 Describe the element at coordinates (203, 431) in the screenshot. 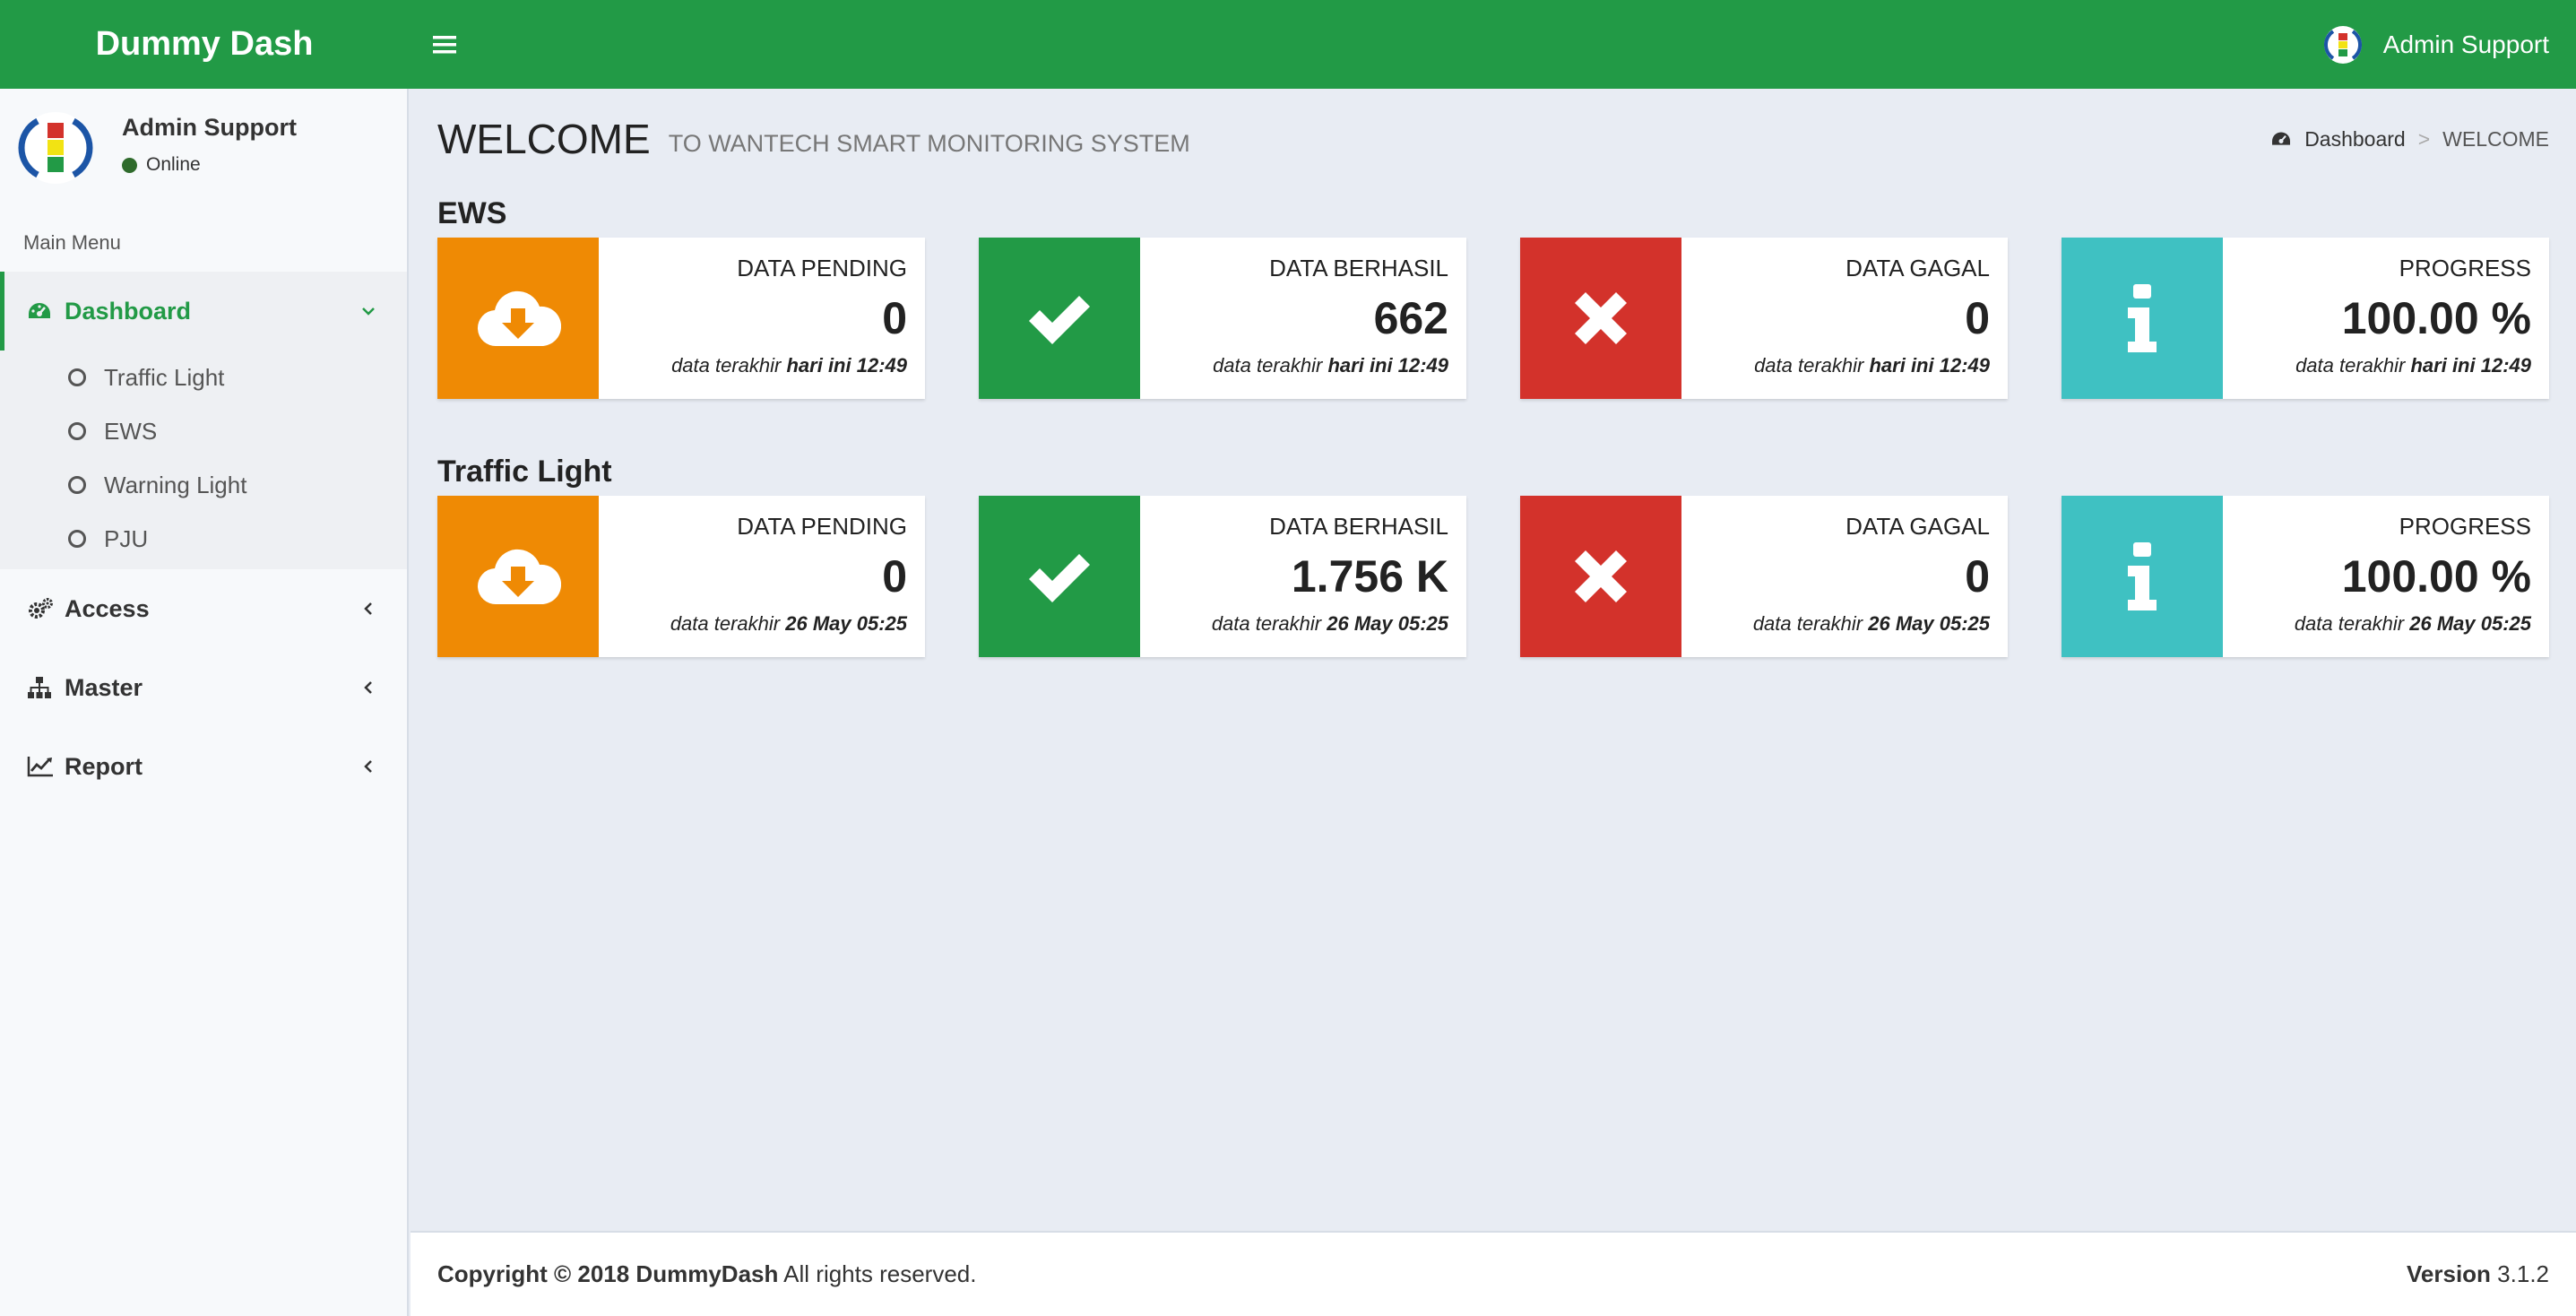

I see `sidebar-item-ews: EWS` at that location.